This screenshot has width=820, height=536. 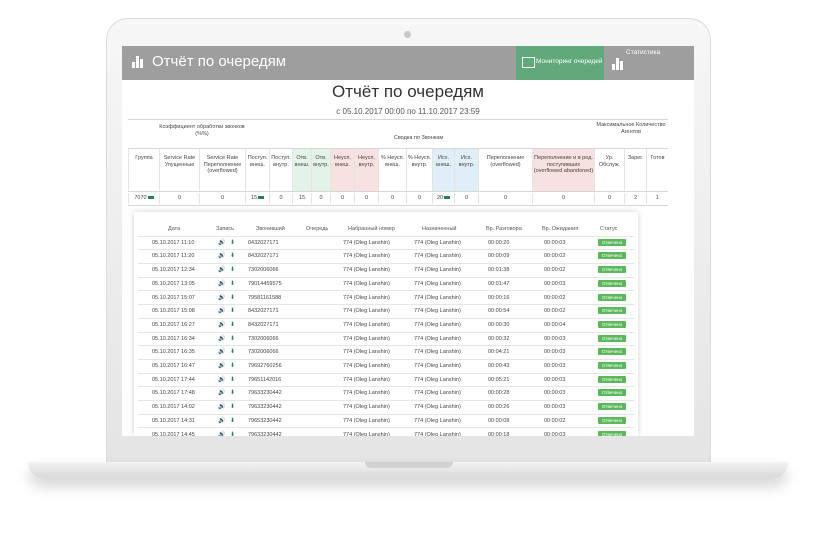 I want to click on cell-talk: 00:05:21, so click(x=499, y=379).